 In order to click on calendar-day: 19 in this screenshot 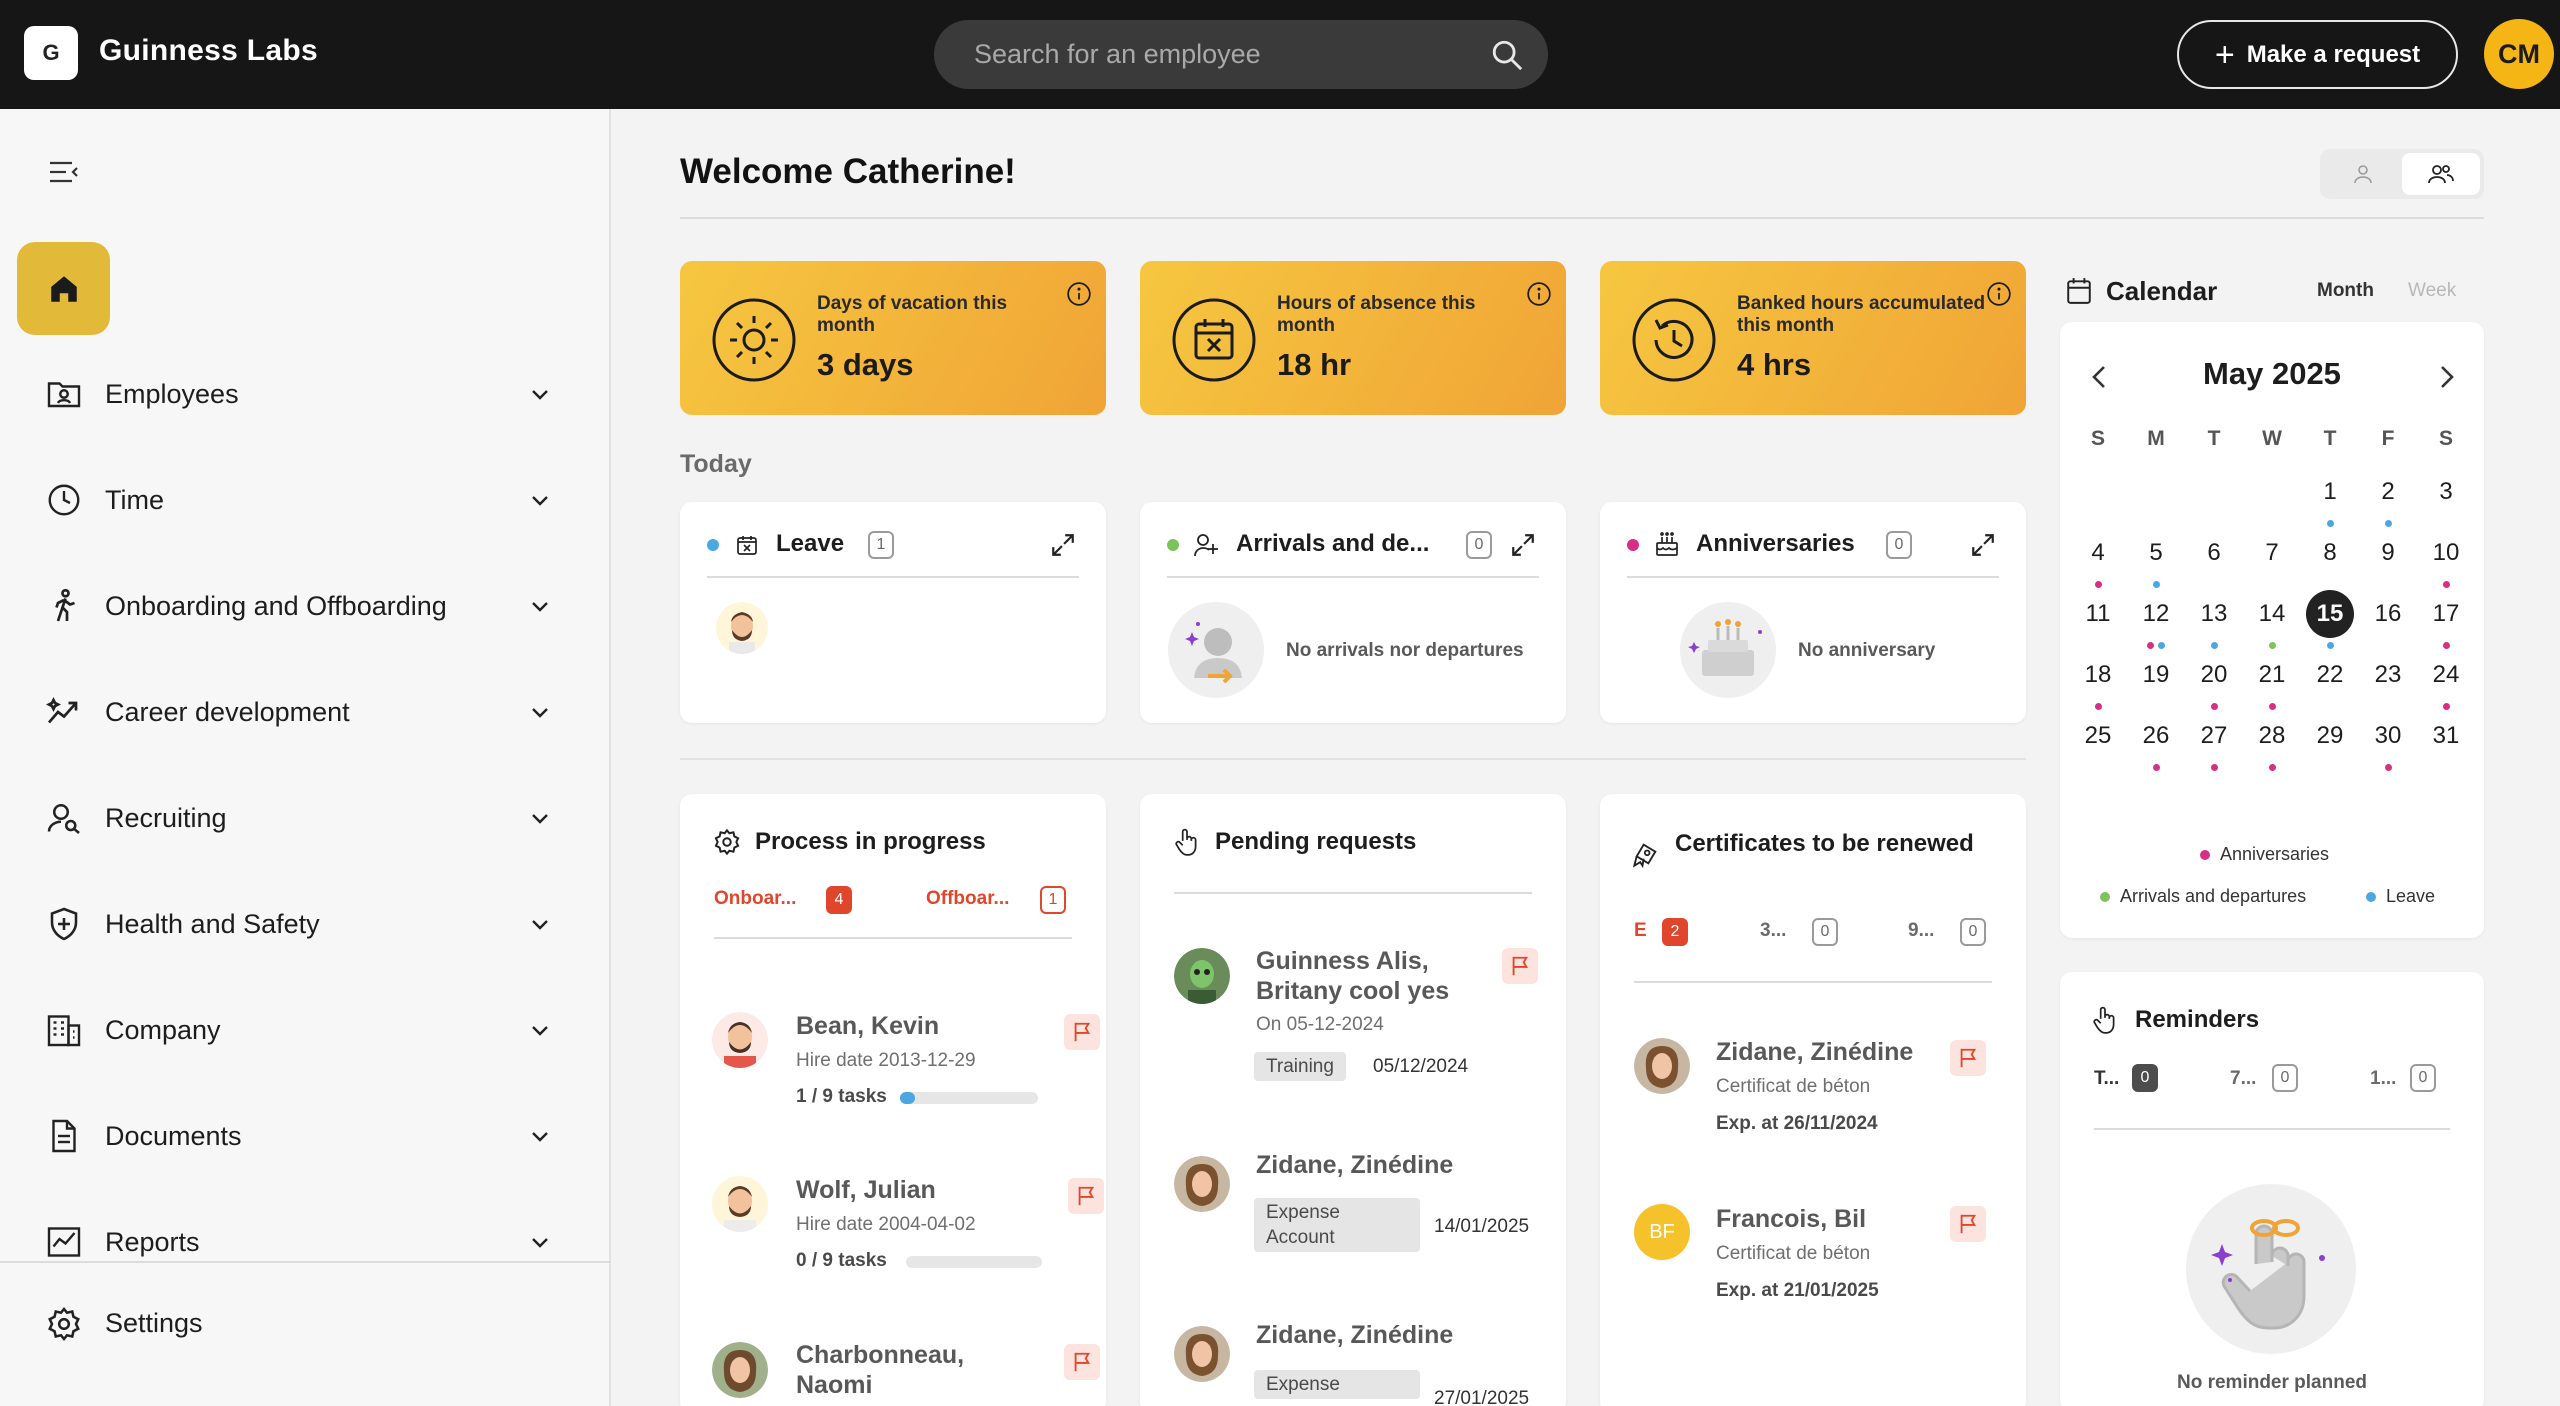, I will do `click(2156, 675)`.